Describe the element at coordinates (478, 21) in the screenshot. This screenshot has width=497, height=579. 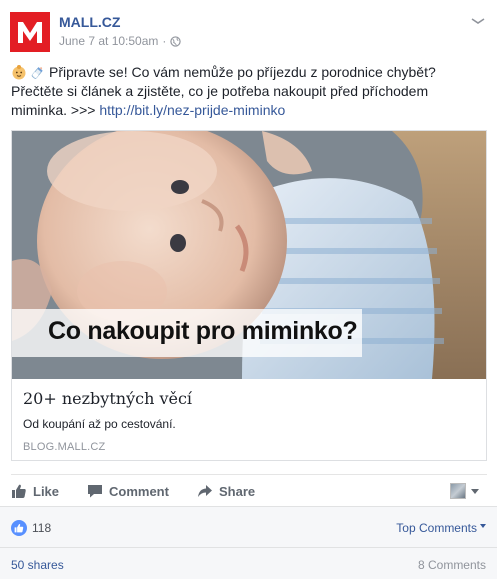
I see `options-chevron-icon` at that location.